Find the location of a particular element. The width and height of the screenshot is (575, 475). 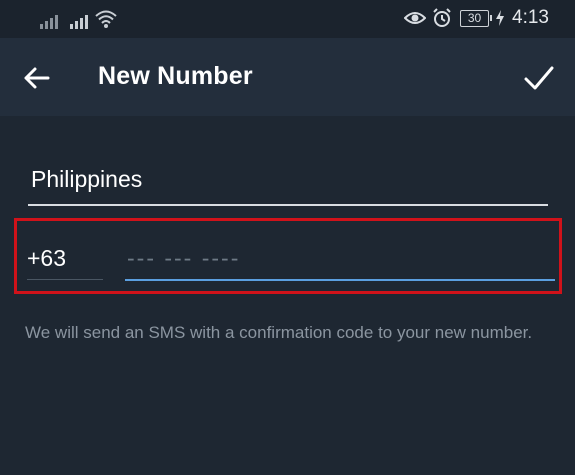

done-button is located at coordinates (539, 78).